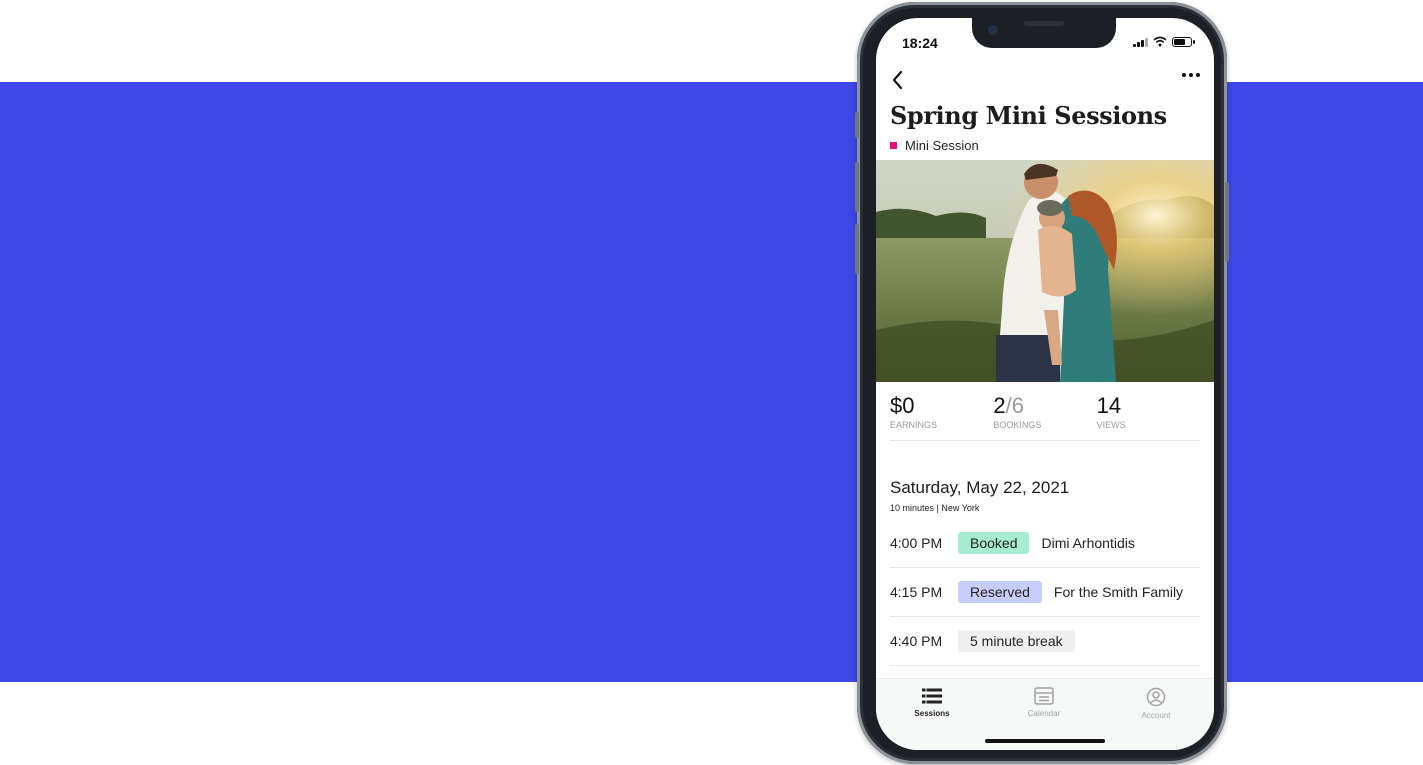 The height and width of the screenshot is (765, 1423). I want to click on slot-client-name: Dimi Arhontidis, so click(1088, 543).